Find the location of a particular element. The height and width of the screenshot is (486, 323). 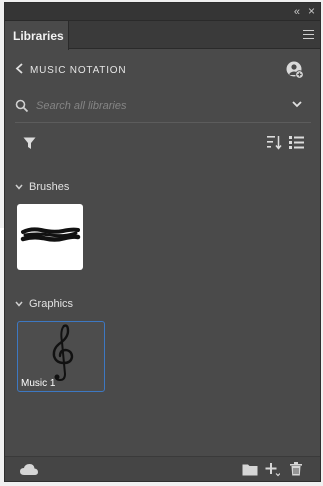

chevron-left-icon is located at coordinates (19, 69).